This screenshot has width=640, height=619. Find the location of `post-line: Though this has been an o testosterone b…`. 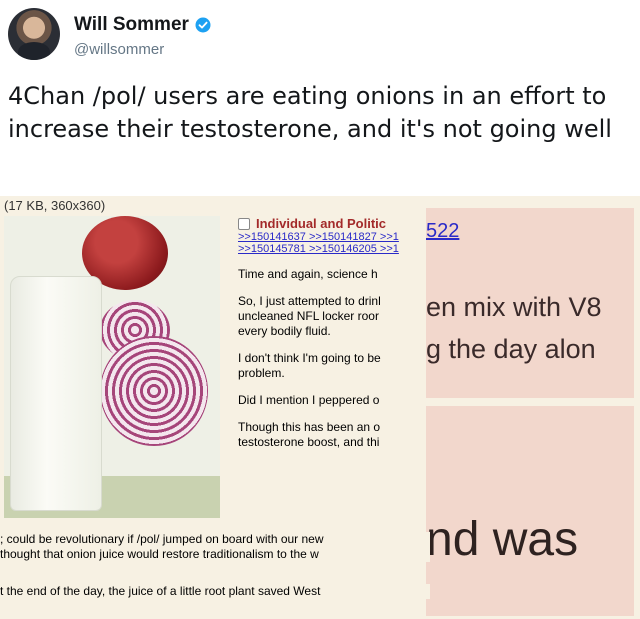

post-line: Though this has been an o testosterone b… is located at coordinates (309, 434).